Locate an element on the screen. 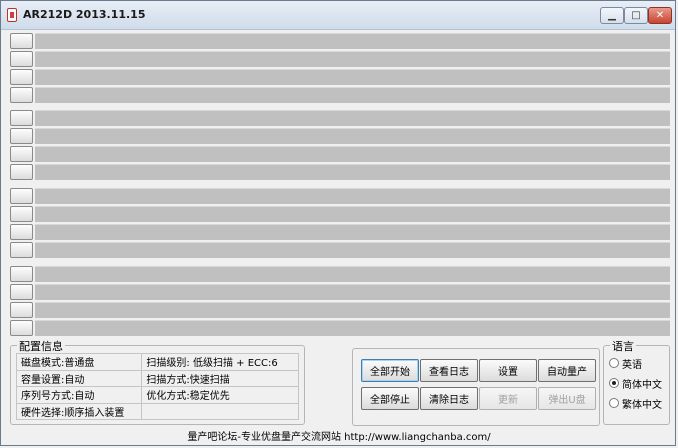 The width and height of the screenshot is (678, 448). update-button: 更新 is located at coordinates (508, 398).